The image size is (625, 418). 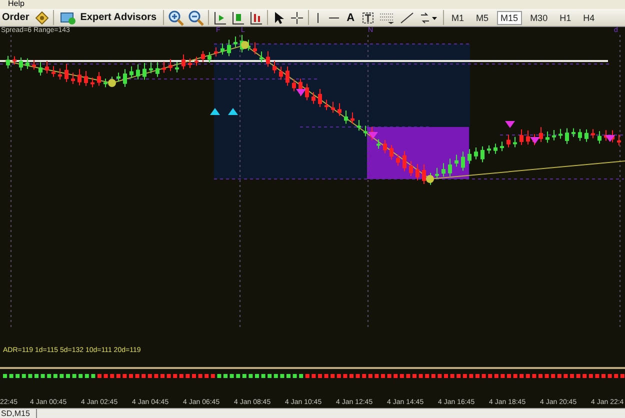 What do you see at coordinates (108, 17) in the screenshot?
I see `expert-advisors-button: Expert Advisors` at bounding box center [108, 17].